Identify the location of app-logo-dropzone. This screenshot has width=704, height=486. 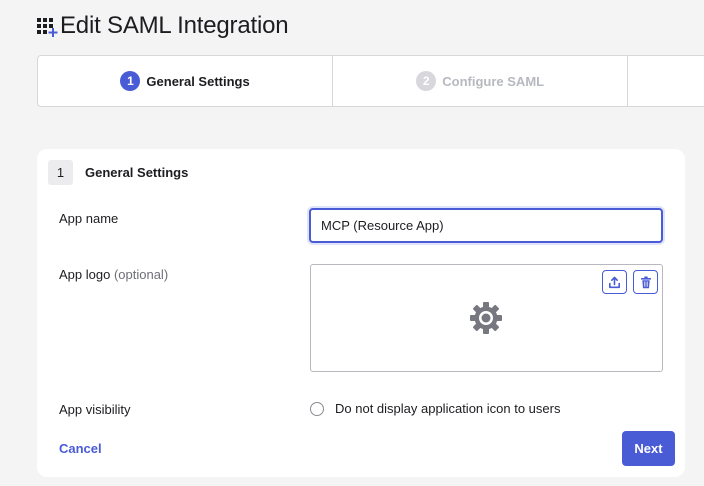
(486, 318).